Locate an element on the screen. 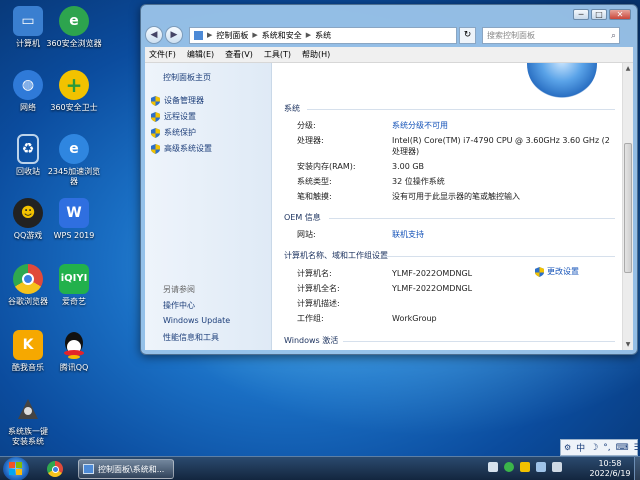 The height and width of the screenshot is (480, 640). windows-flag-icon is located at coordinates (15, 468).